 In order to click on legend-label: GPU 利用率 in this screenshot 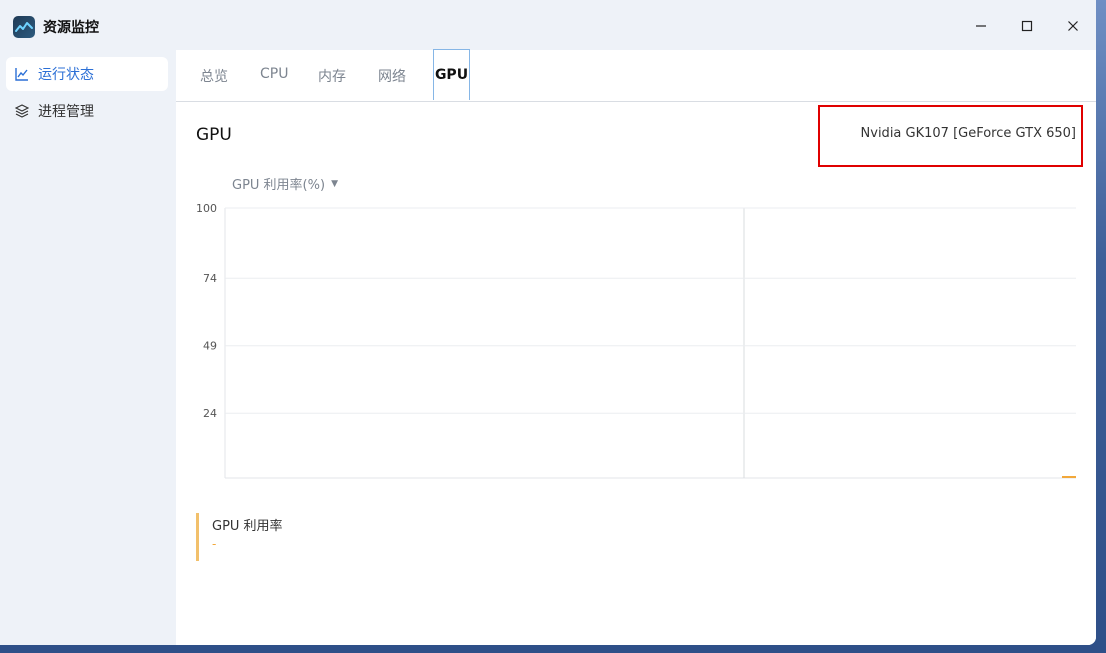, I will do `click(247, 526)`.